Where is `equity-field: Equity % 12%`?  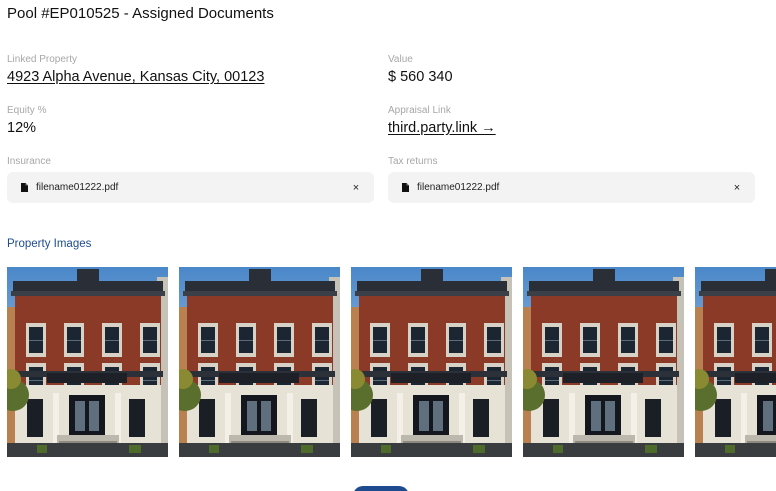
equity-field: Equity % 12% is located at coordinates (26, 120).